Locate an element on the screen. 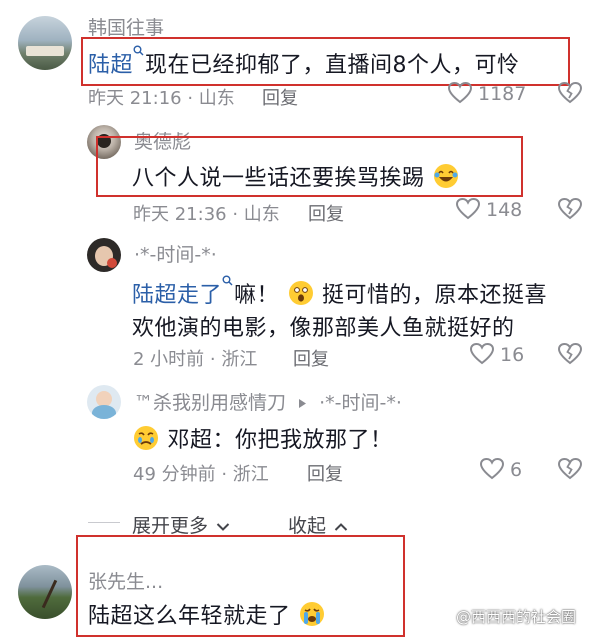  comment-text: 邓超：你把我放那了！ is located at coordinates (262, 440).